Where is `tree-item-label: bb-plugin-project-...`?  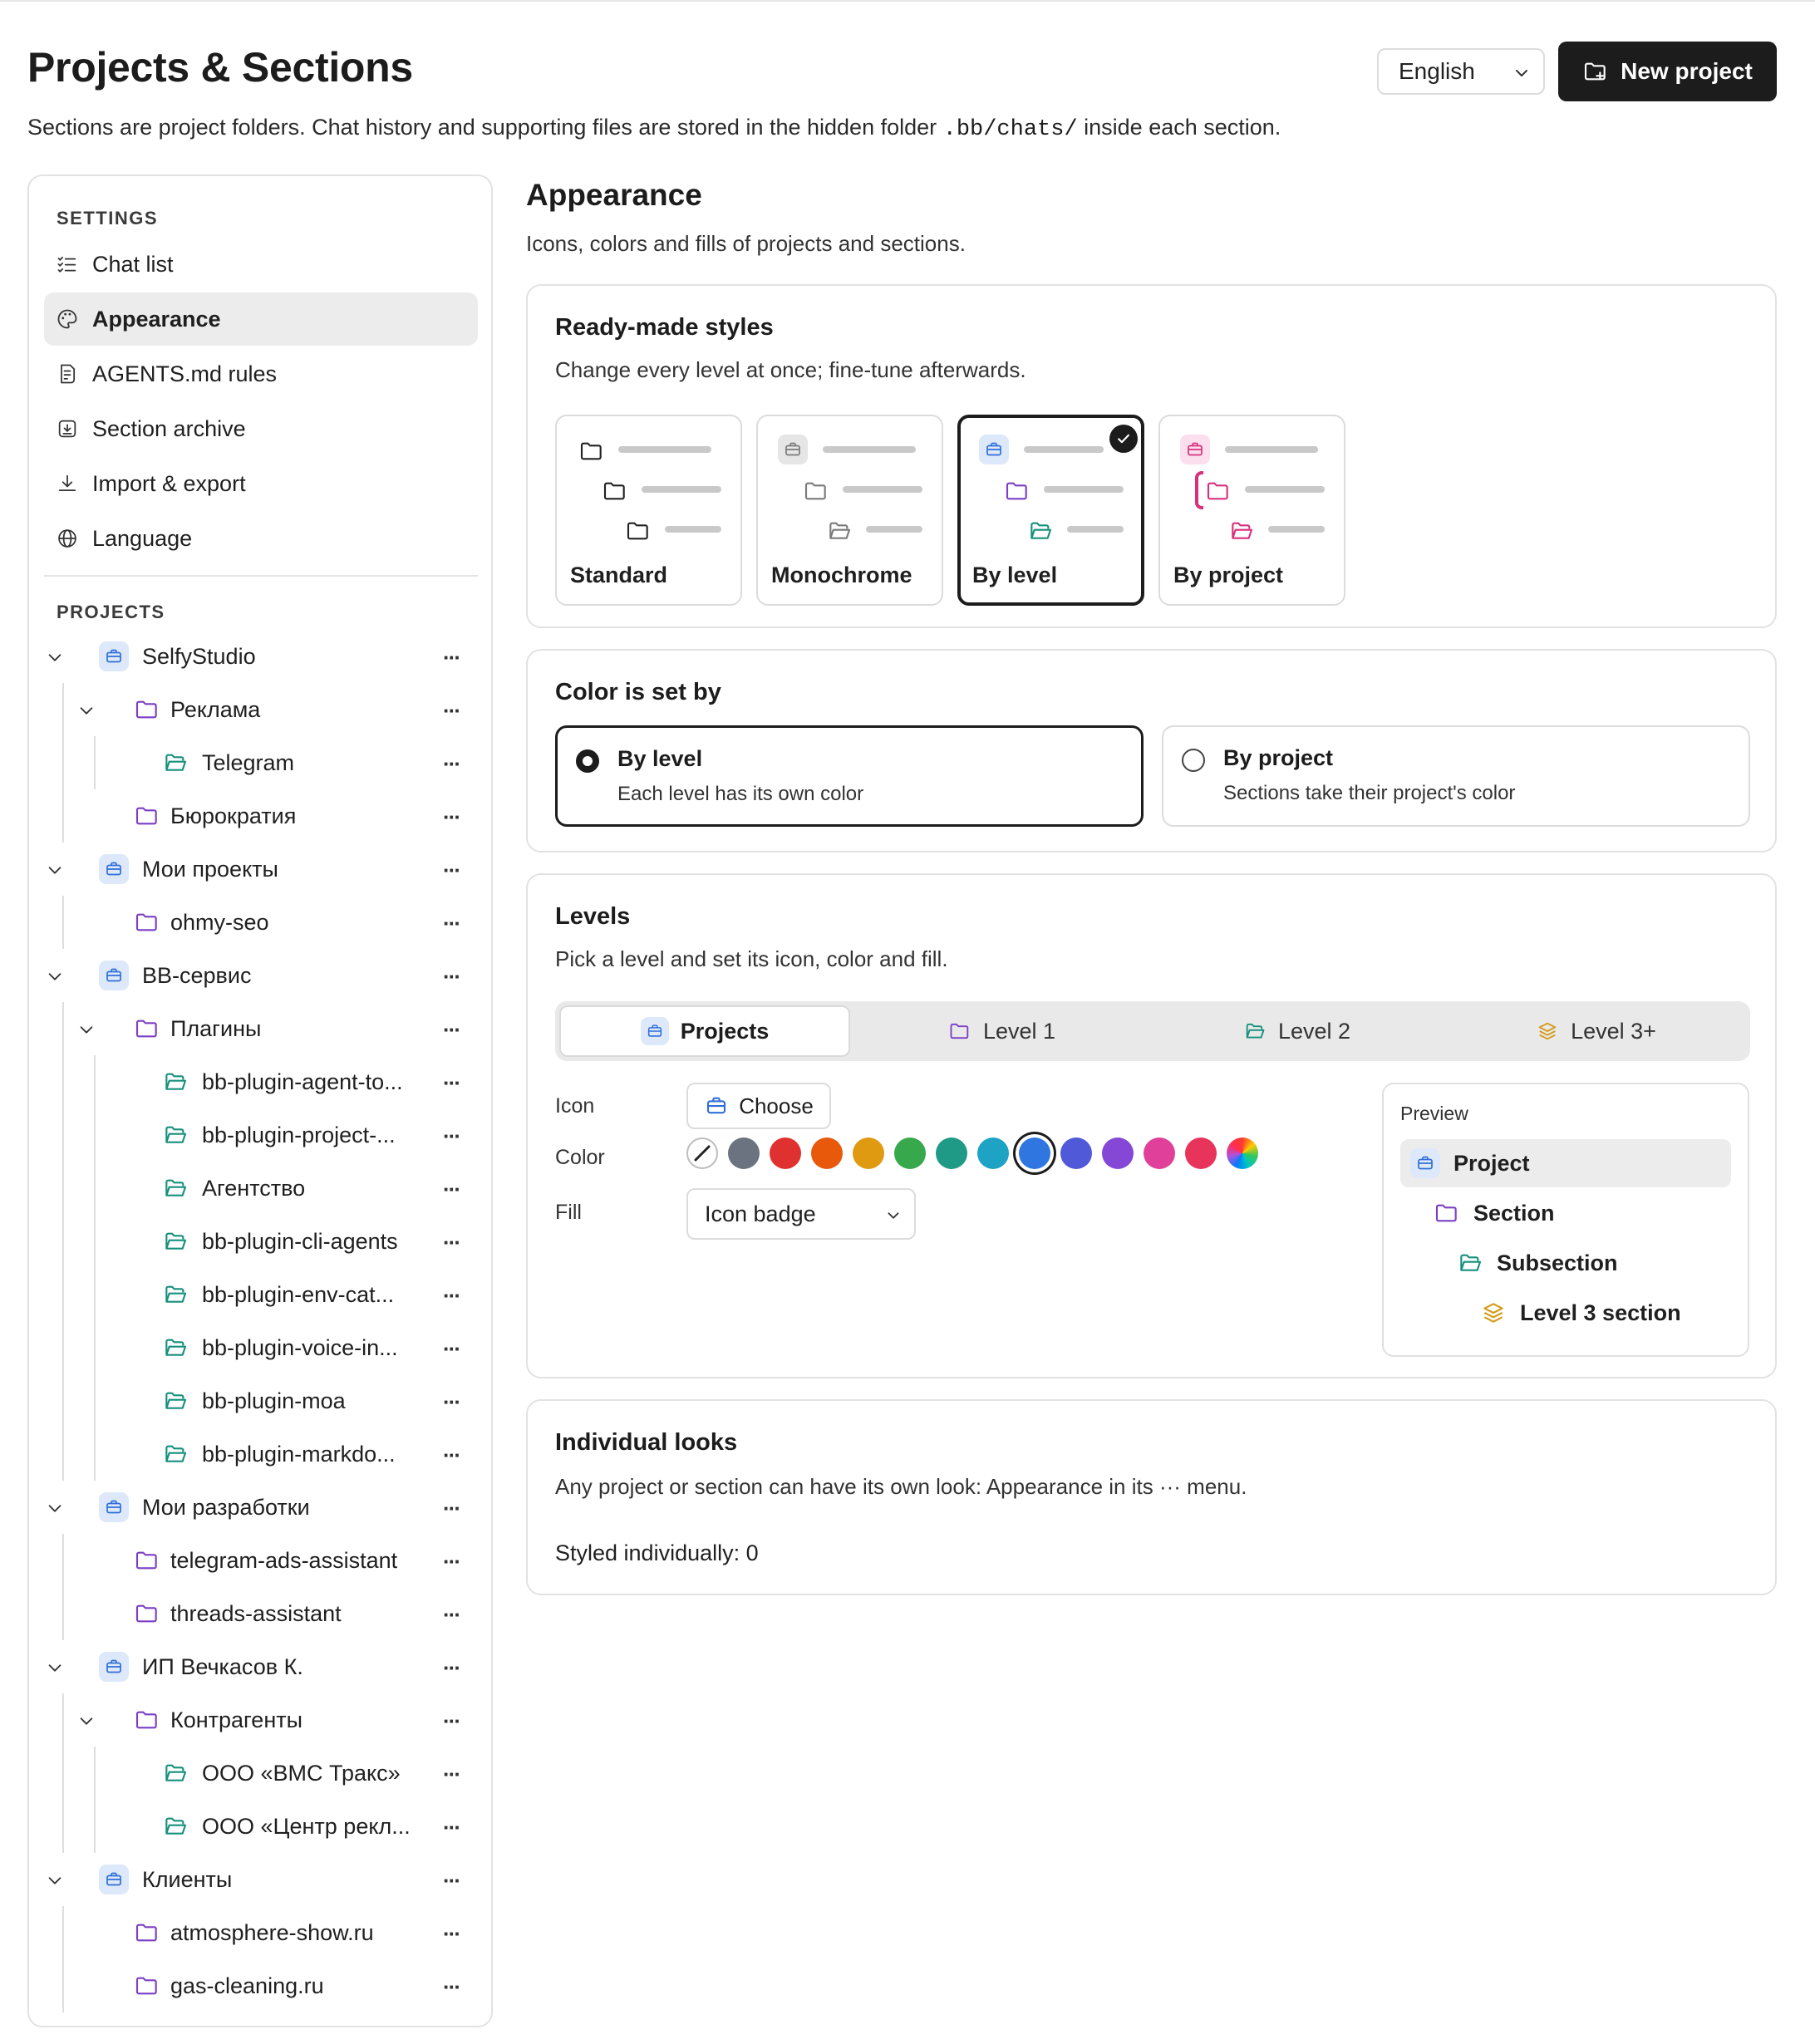 tree-item-label: bb-plugin-project-... is located at coordinates (299, 1135).